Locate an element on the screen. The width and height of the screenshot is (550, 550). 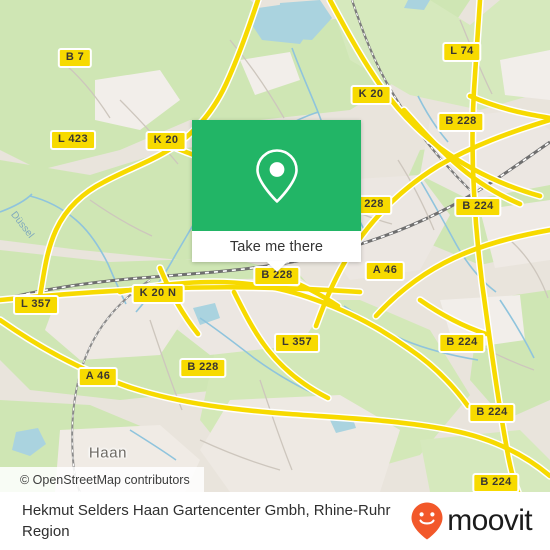
callout-icon-panel is located at coordinates (276, 175).